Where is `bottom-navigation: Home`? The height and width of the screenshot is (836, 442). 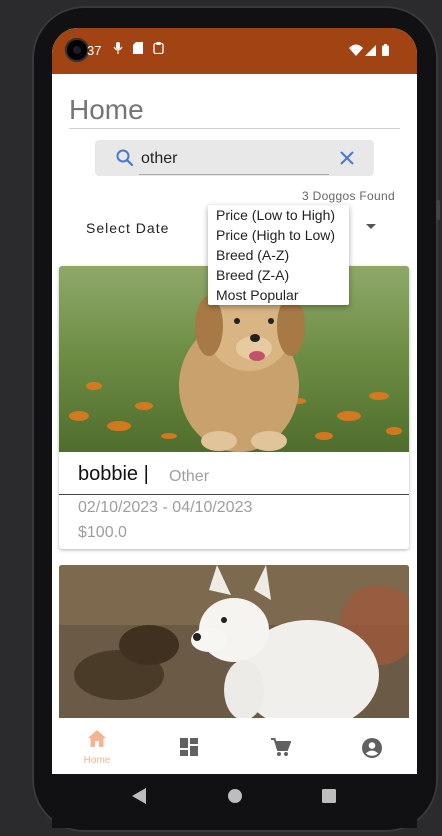
bottom-navigation: Home is located at coordinates (234, 746).